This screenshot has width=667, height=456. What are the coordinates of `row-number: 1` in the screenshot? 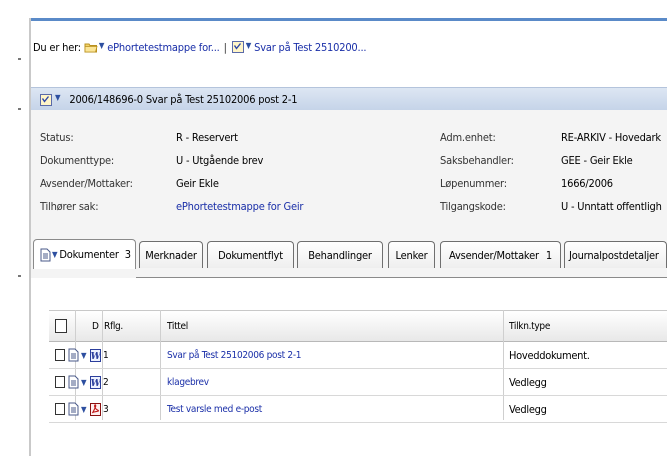 It's located at (106, 355).